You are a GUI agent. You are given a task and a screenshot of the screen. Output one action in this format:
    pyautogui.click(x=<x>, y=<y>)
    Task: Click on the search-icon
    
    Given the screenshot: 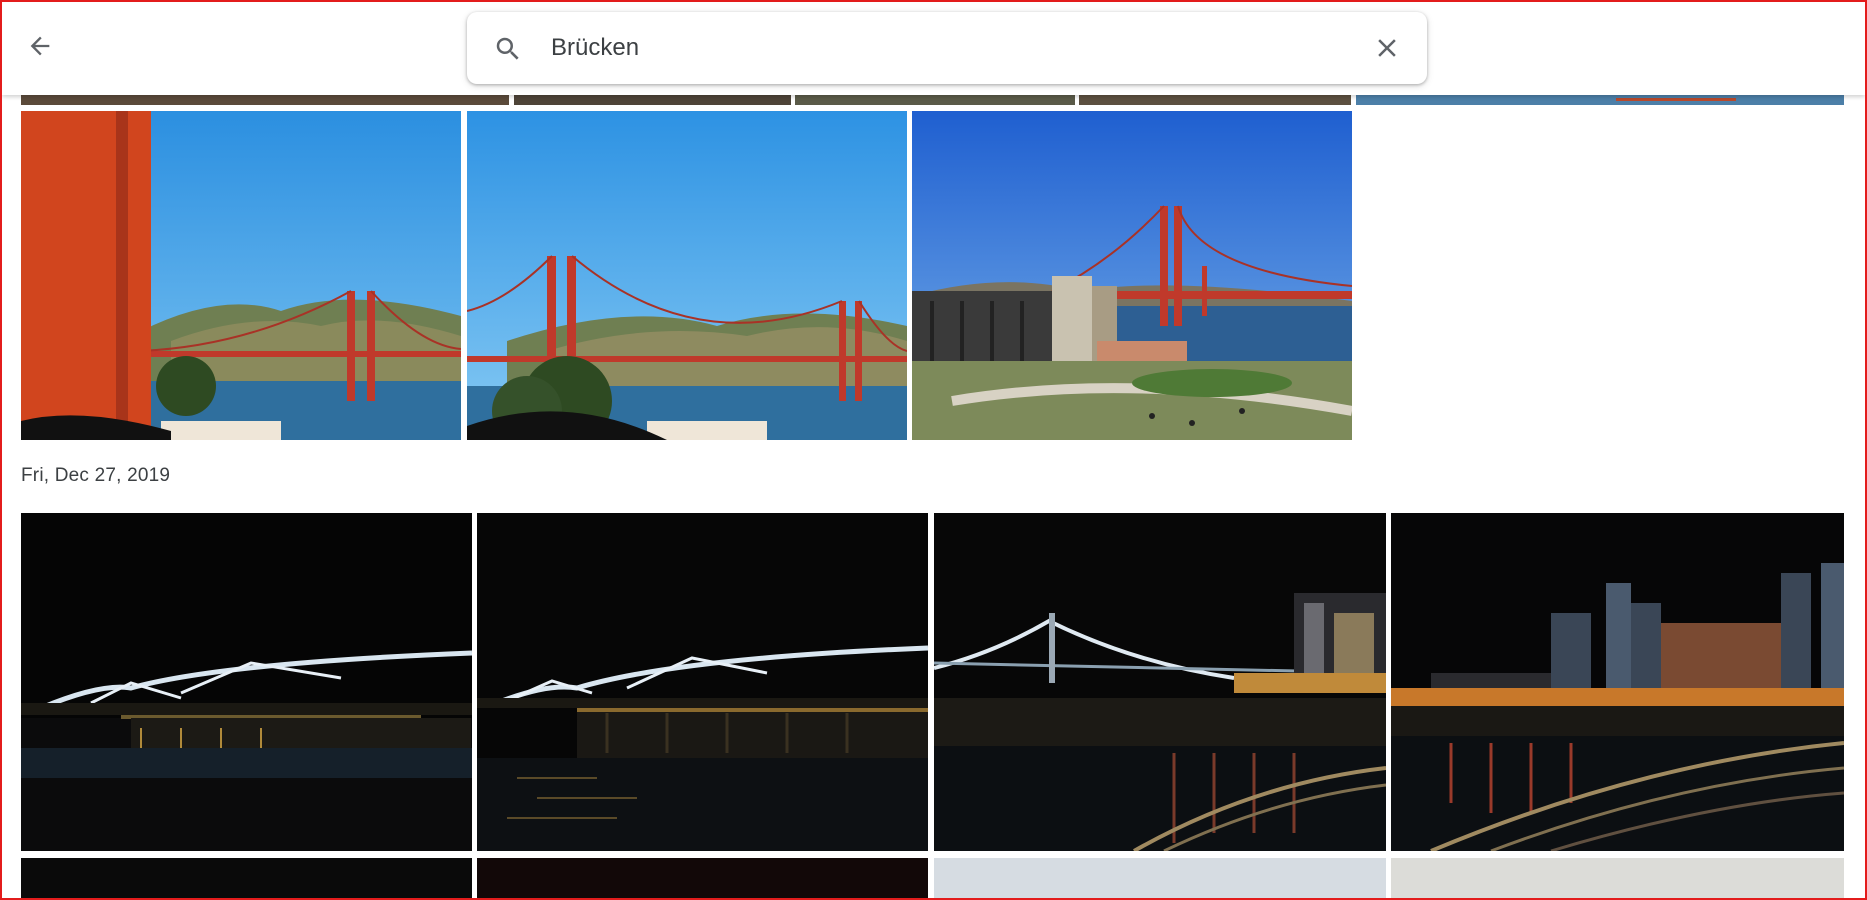 What is the action you would take?
    pyautogui.click(x=508, y=49)
    